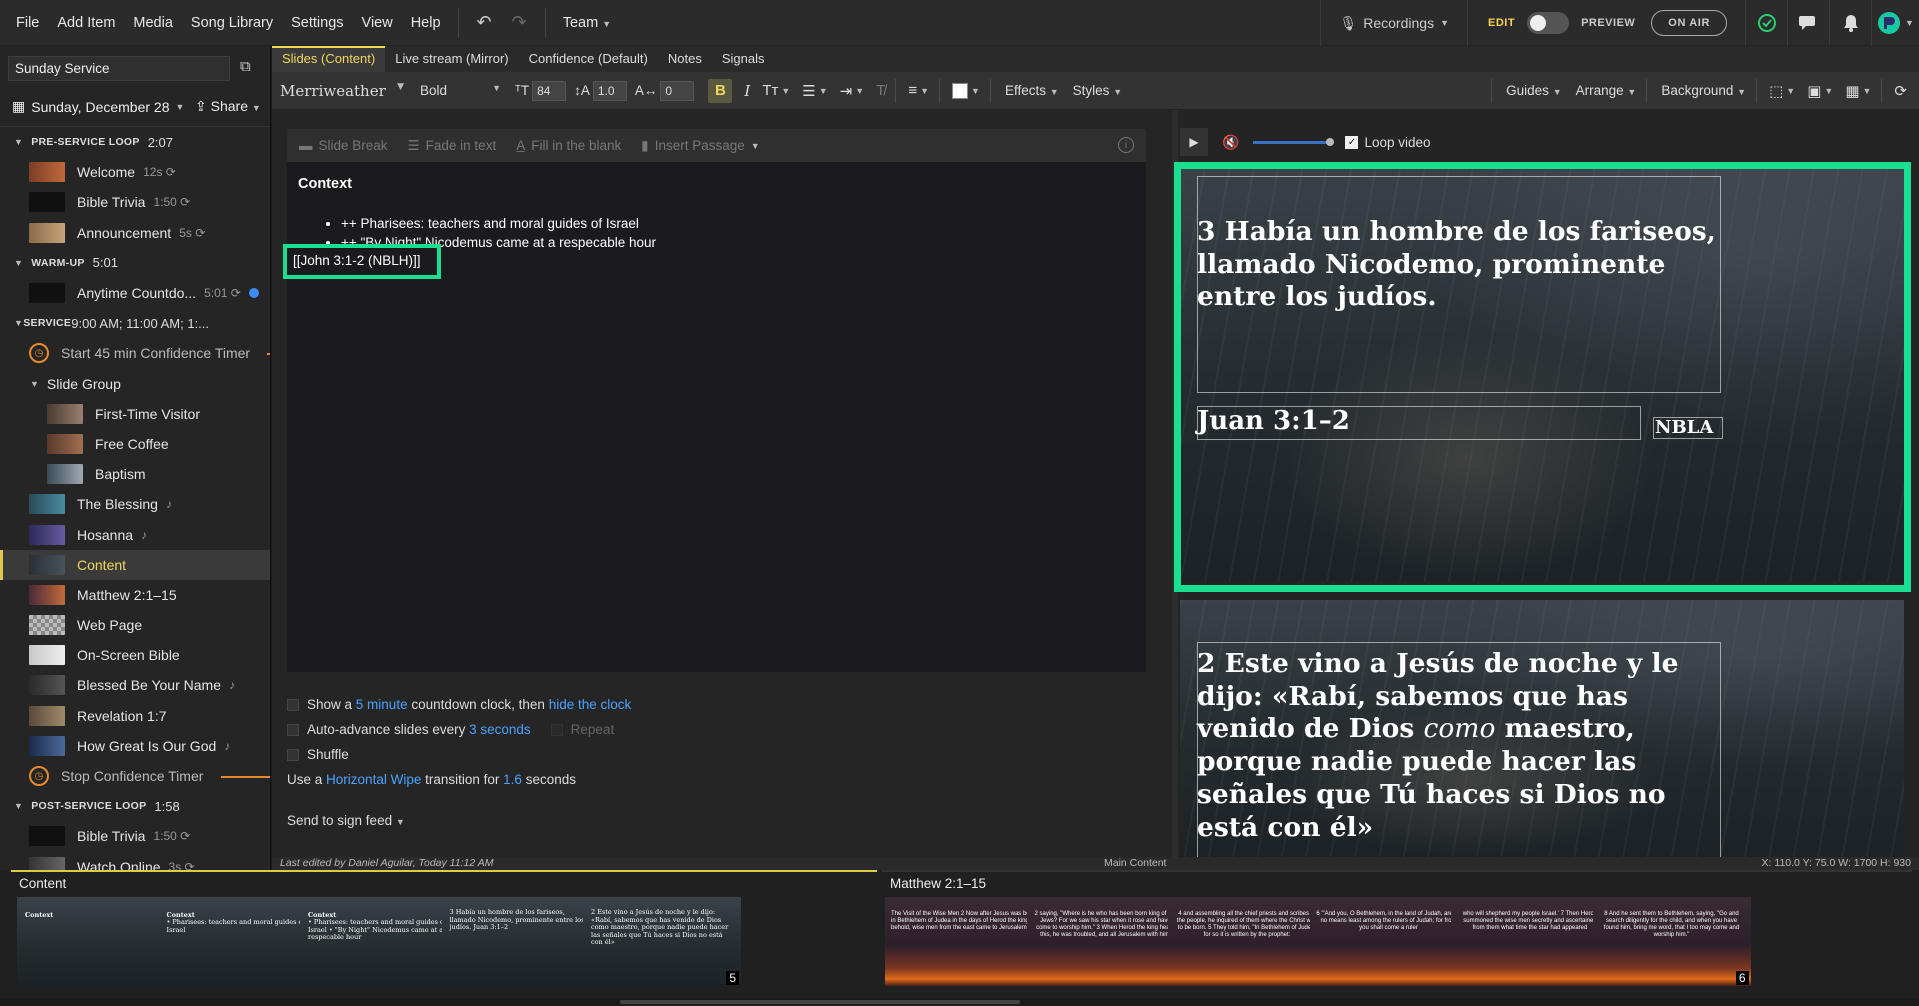 The width and height of the screenshot is (1919, 1006). Describe the element at coordinates (1388, 142) in the screenshot. I see `loop-video-option: ✓ Loop video` at that location.